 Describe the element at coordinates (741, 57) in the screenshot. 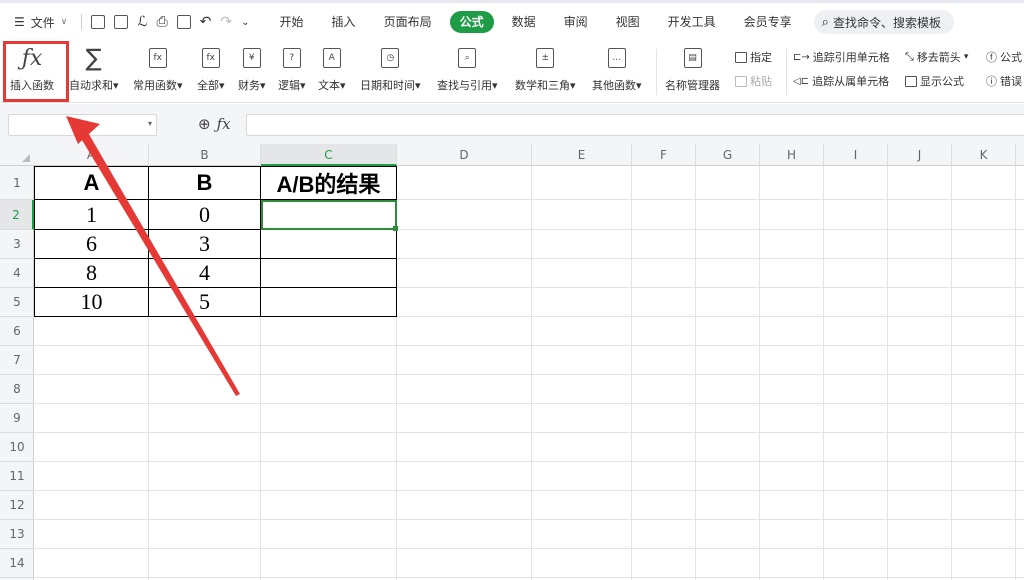

I see `specify-icon` at that location.